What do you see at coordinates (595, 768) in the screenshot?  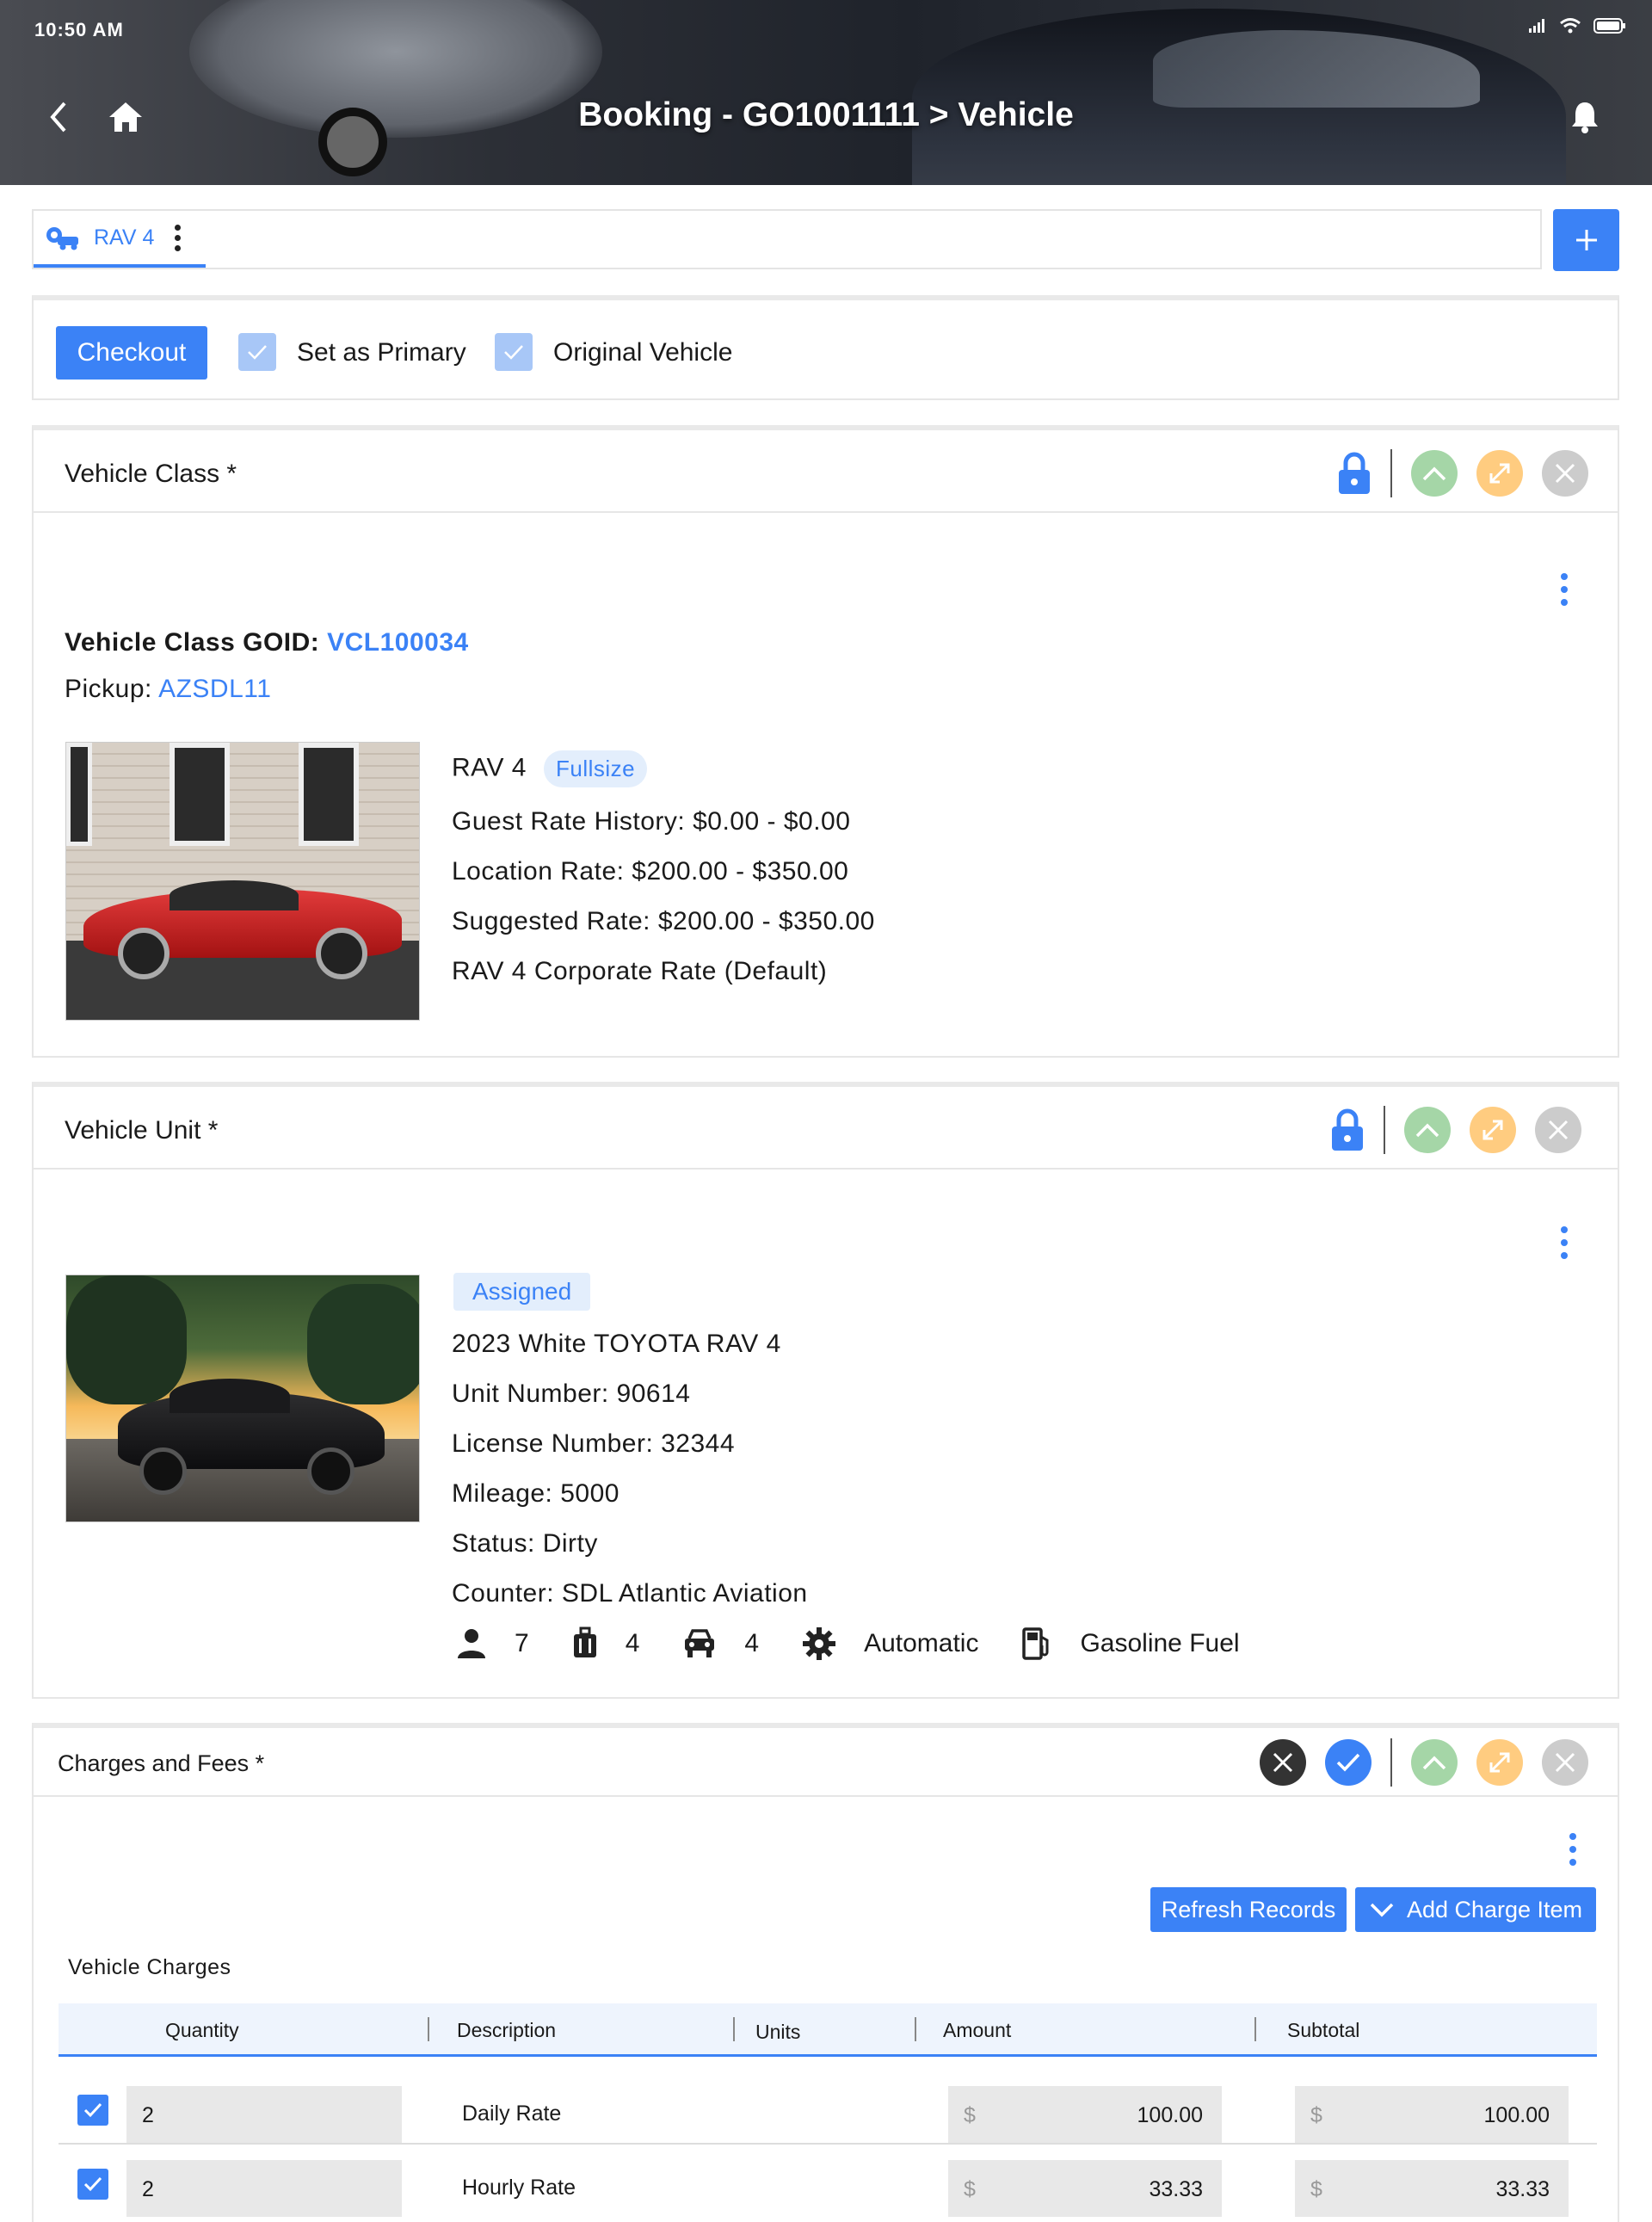 I see `size-badge: Fullsize` at bounding box center [595, 768].